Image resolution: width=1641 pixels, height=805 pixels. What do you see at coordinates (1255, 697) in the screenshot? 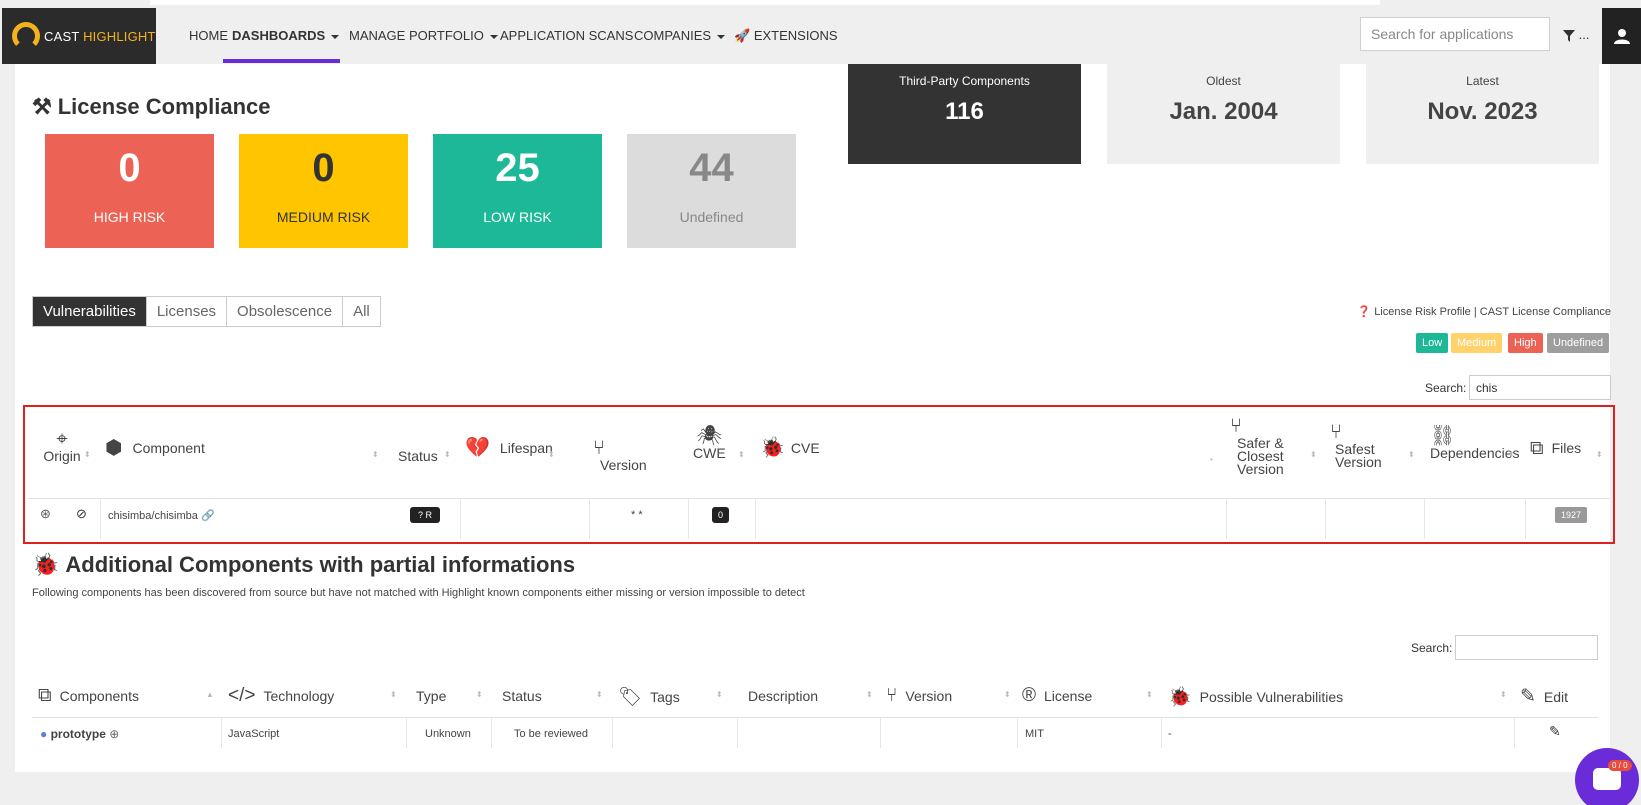
I see `col-possible-vulnerabilities: 🐞 Possible Vulnerabilities` at bounding box center [1255, 697].